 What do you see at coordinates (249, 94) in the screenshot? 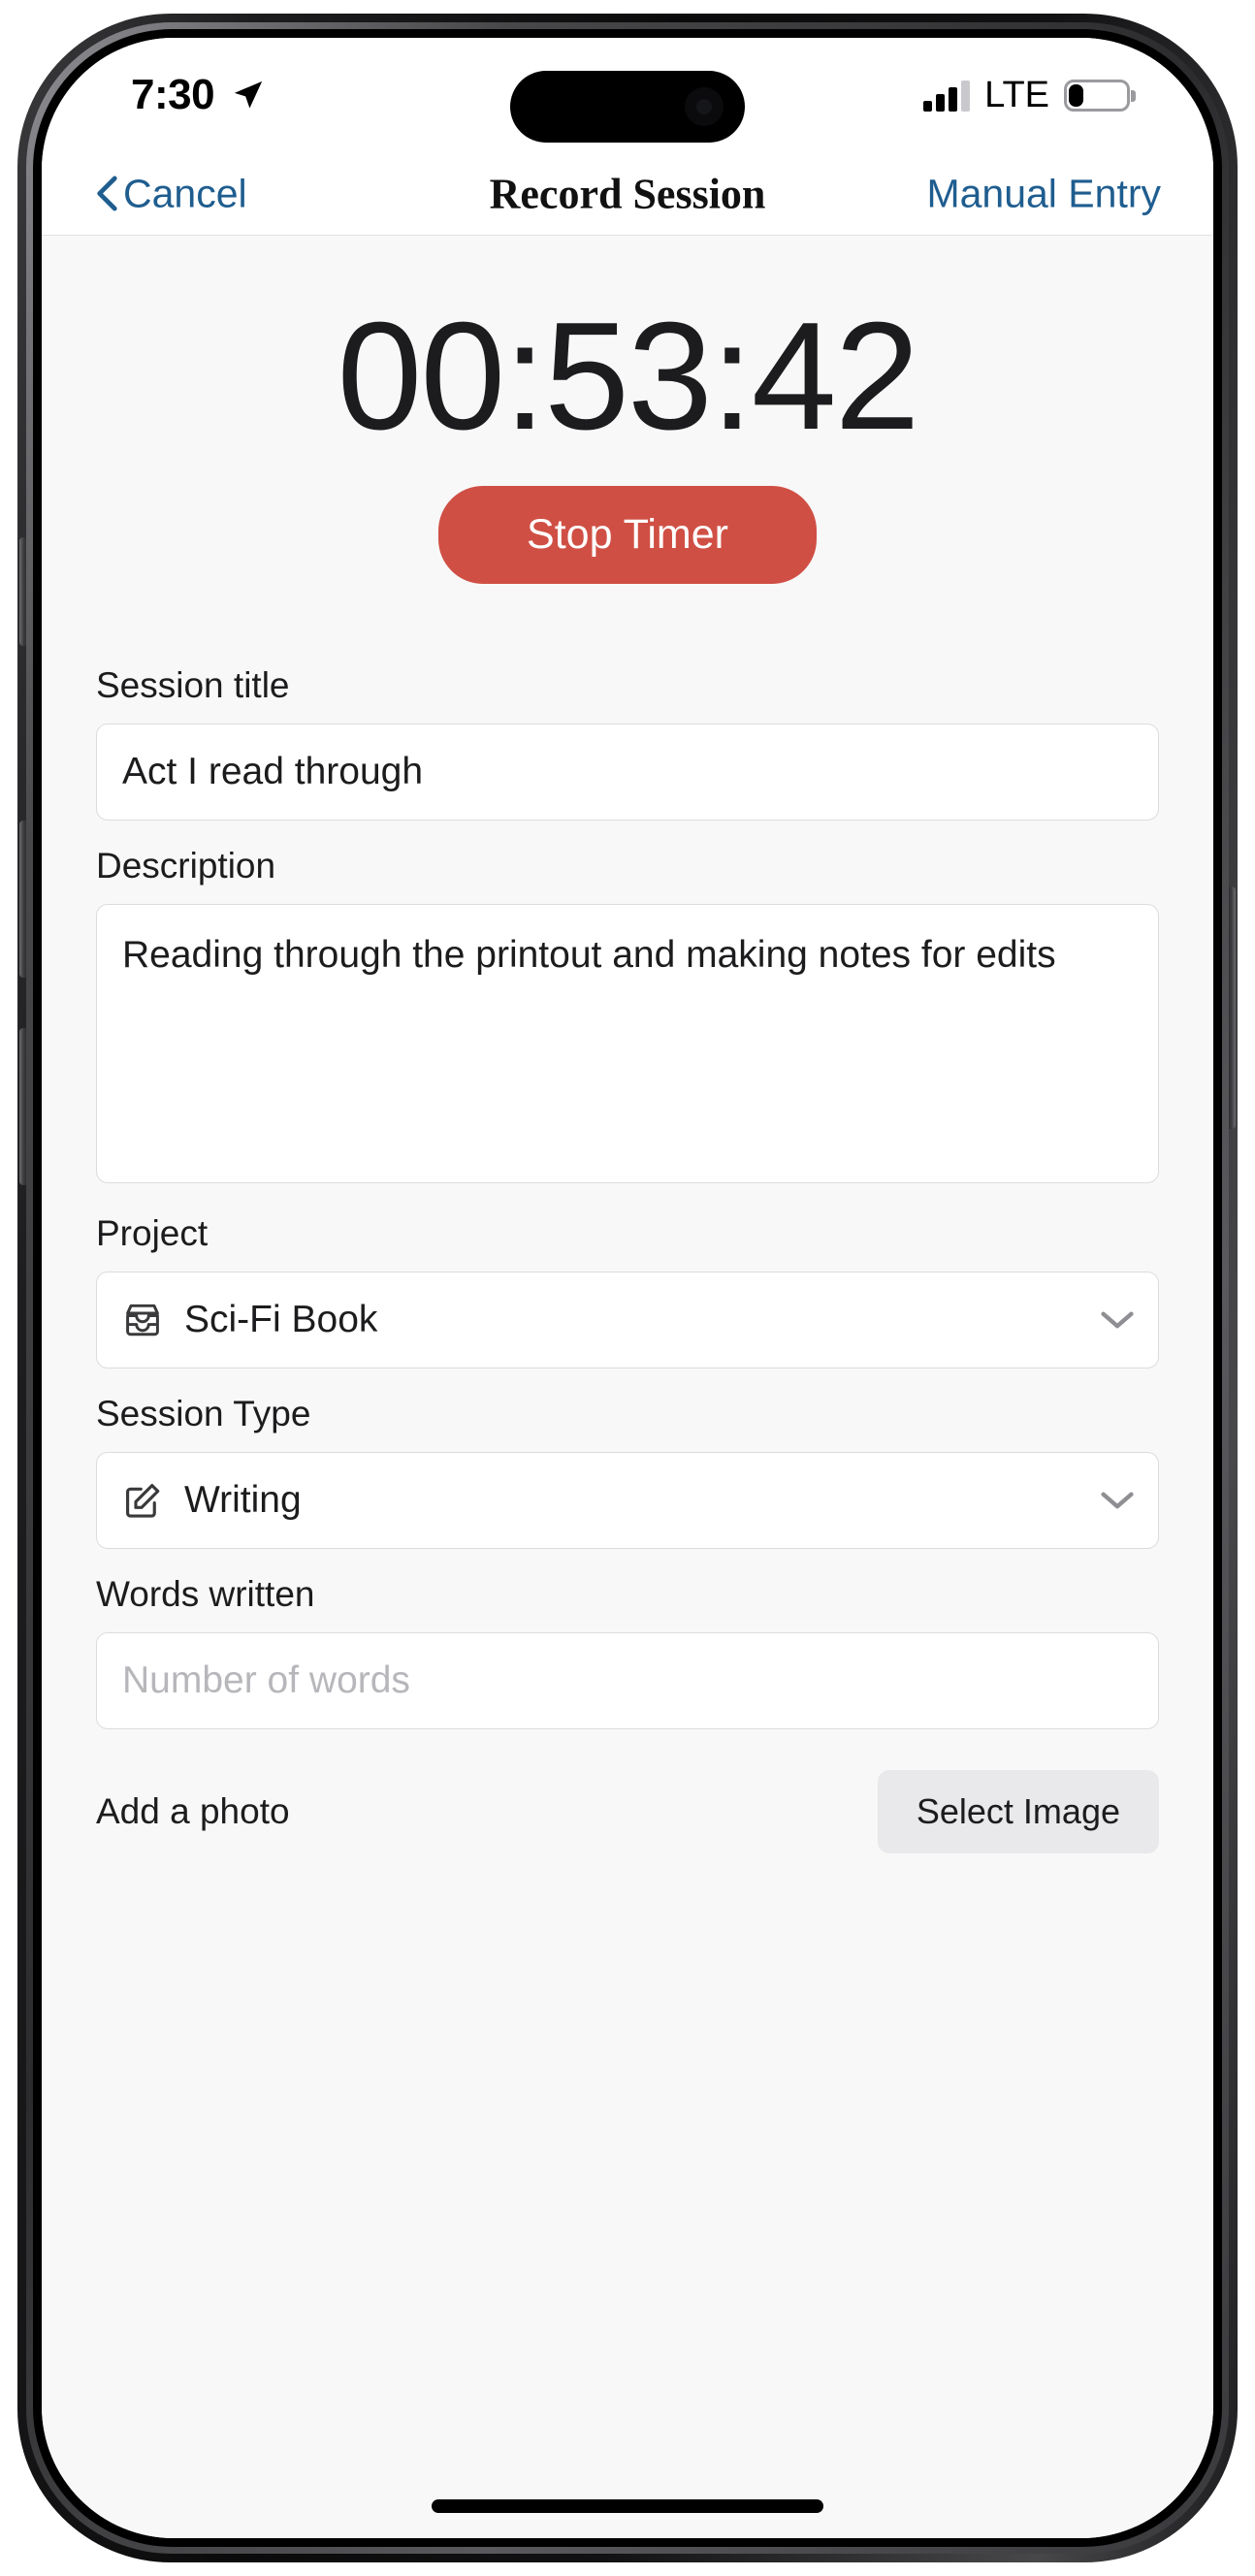
I see `location-arrow-icon` at bounding box center [249, 94].